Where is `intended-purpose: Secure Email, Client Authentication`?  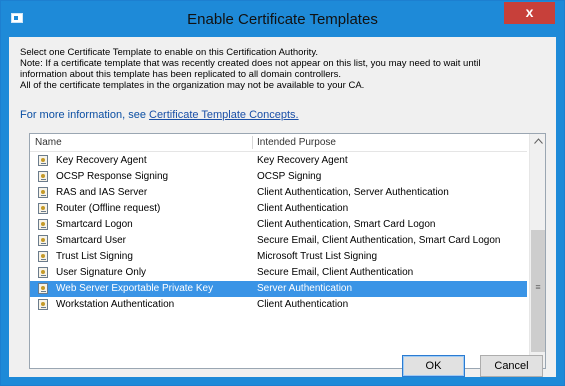 intended-purpose: Secure Email, Client Authentication is located at coordinates (335, 272).